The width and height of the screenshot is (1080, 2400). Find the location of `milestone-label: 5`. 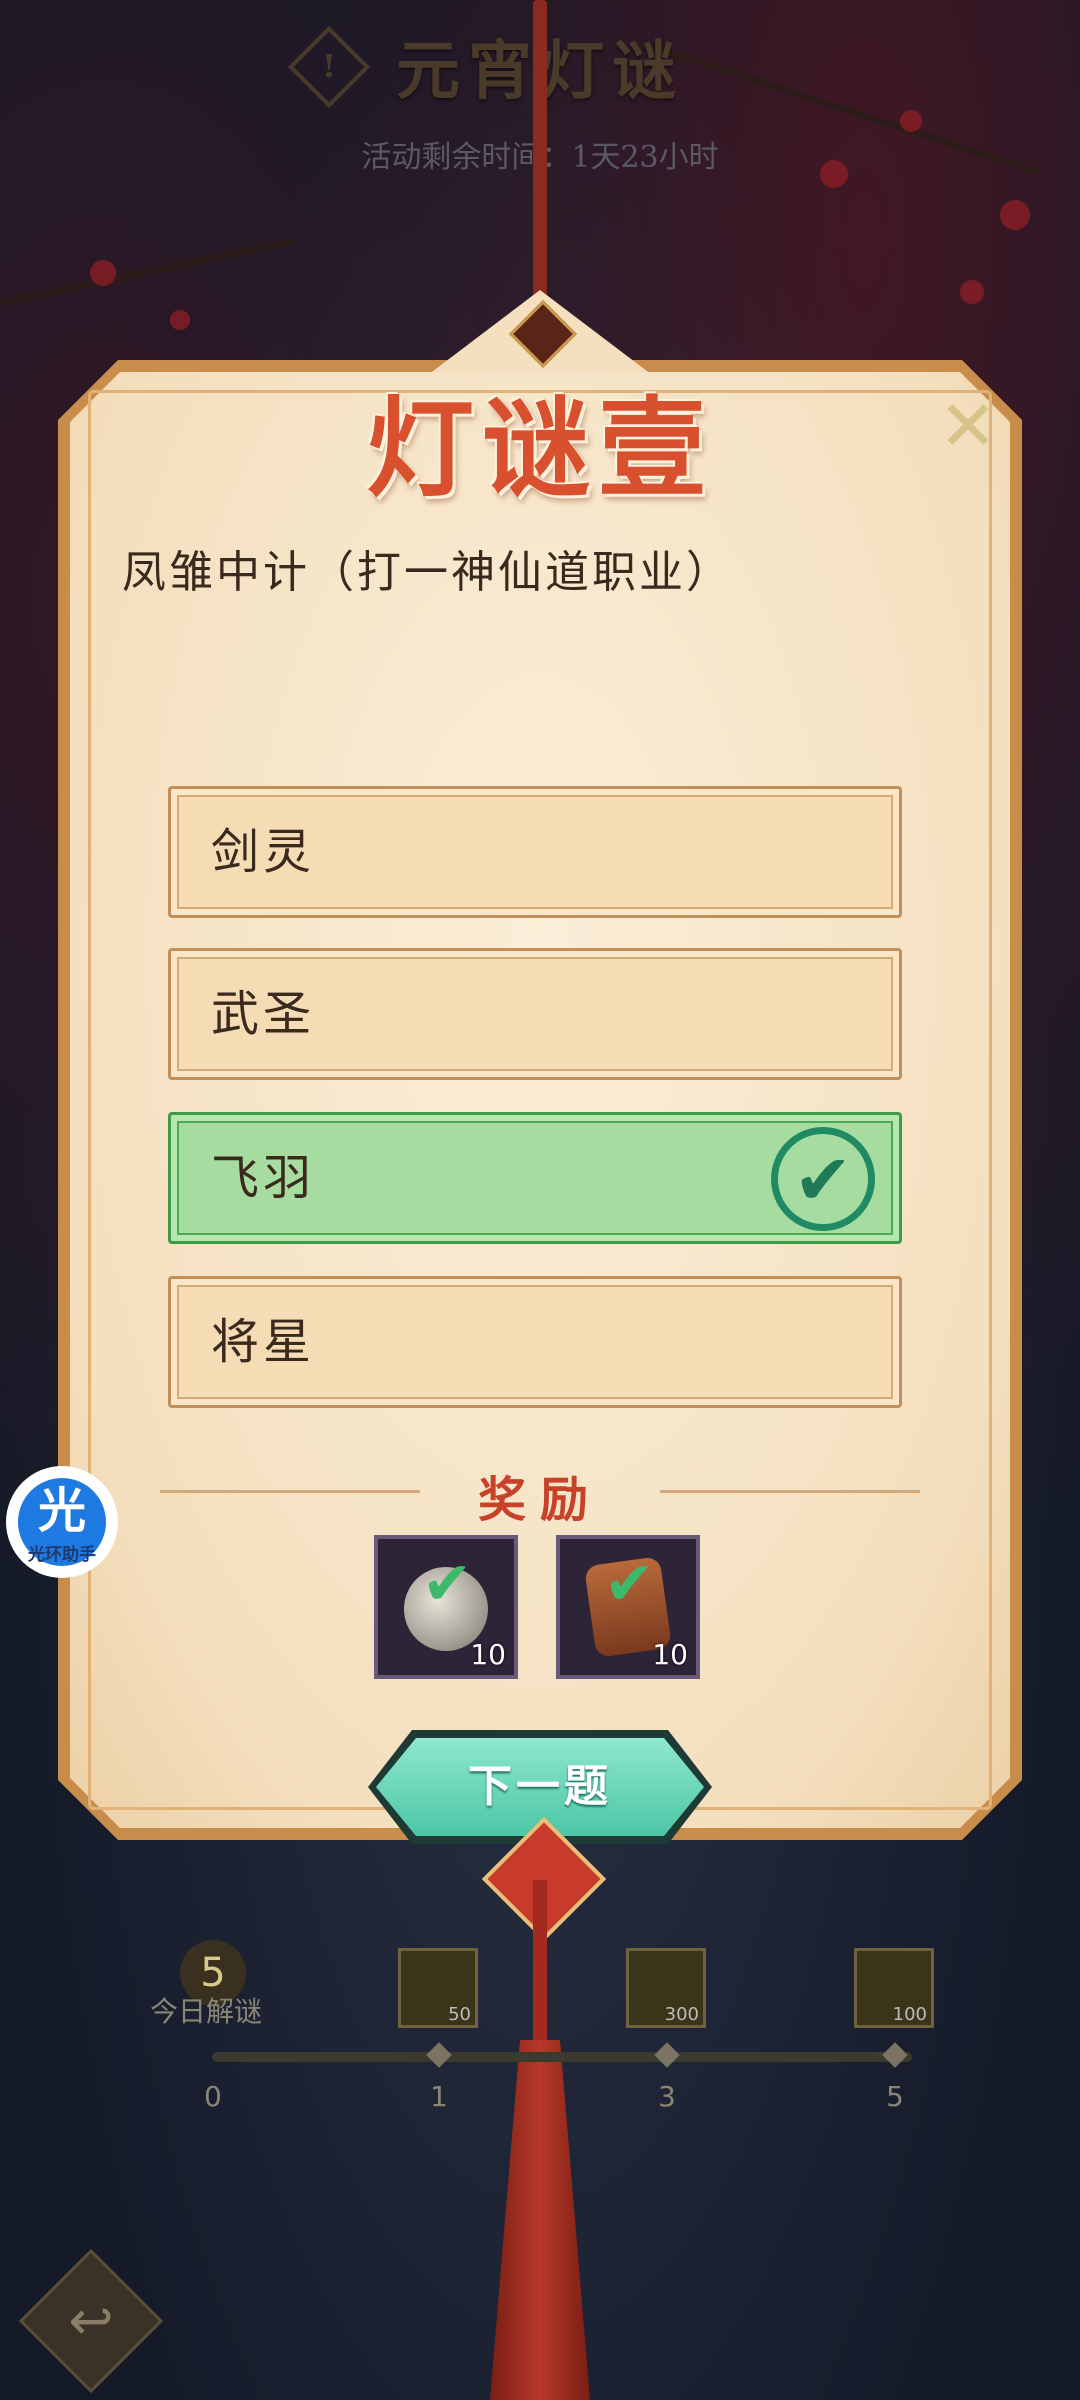

milestone-label: 5 is located at coordinates (895, 2096).